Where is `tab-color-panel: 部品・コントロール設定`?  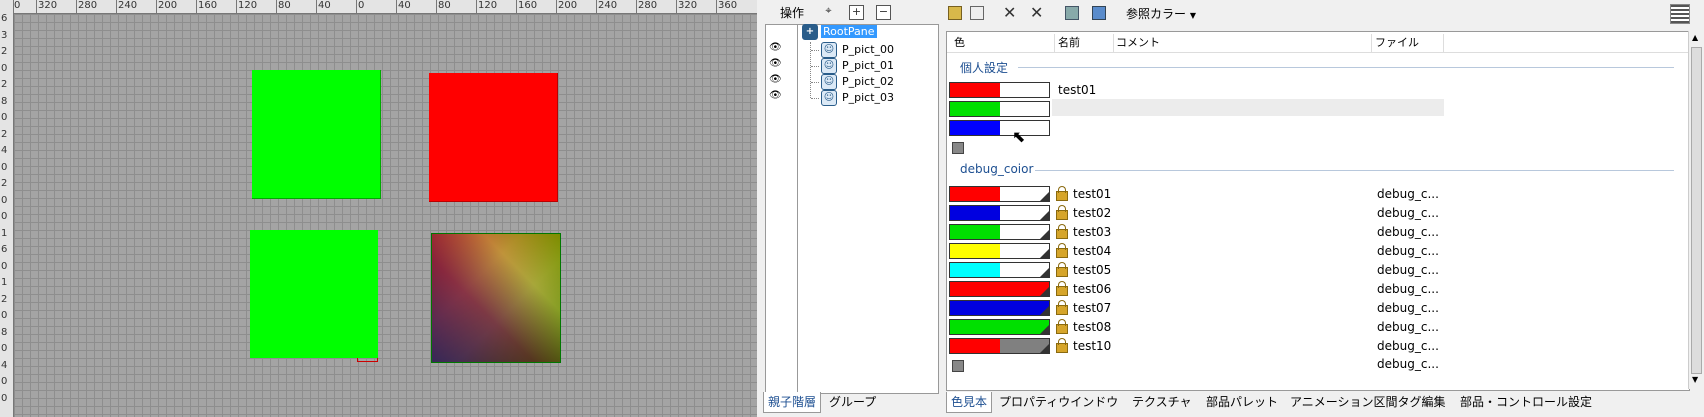 tab-color-panel: 部品・コントロール設定 is located at coordinates (1526, 402).